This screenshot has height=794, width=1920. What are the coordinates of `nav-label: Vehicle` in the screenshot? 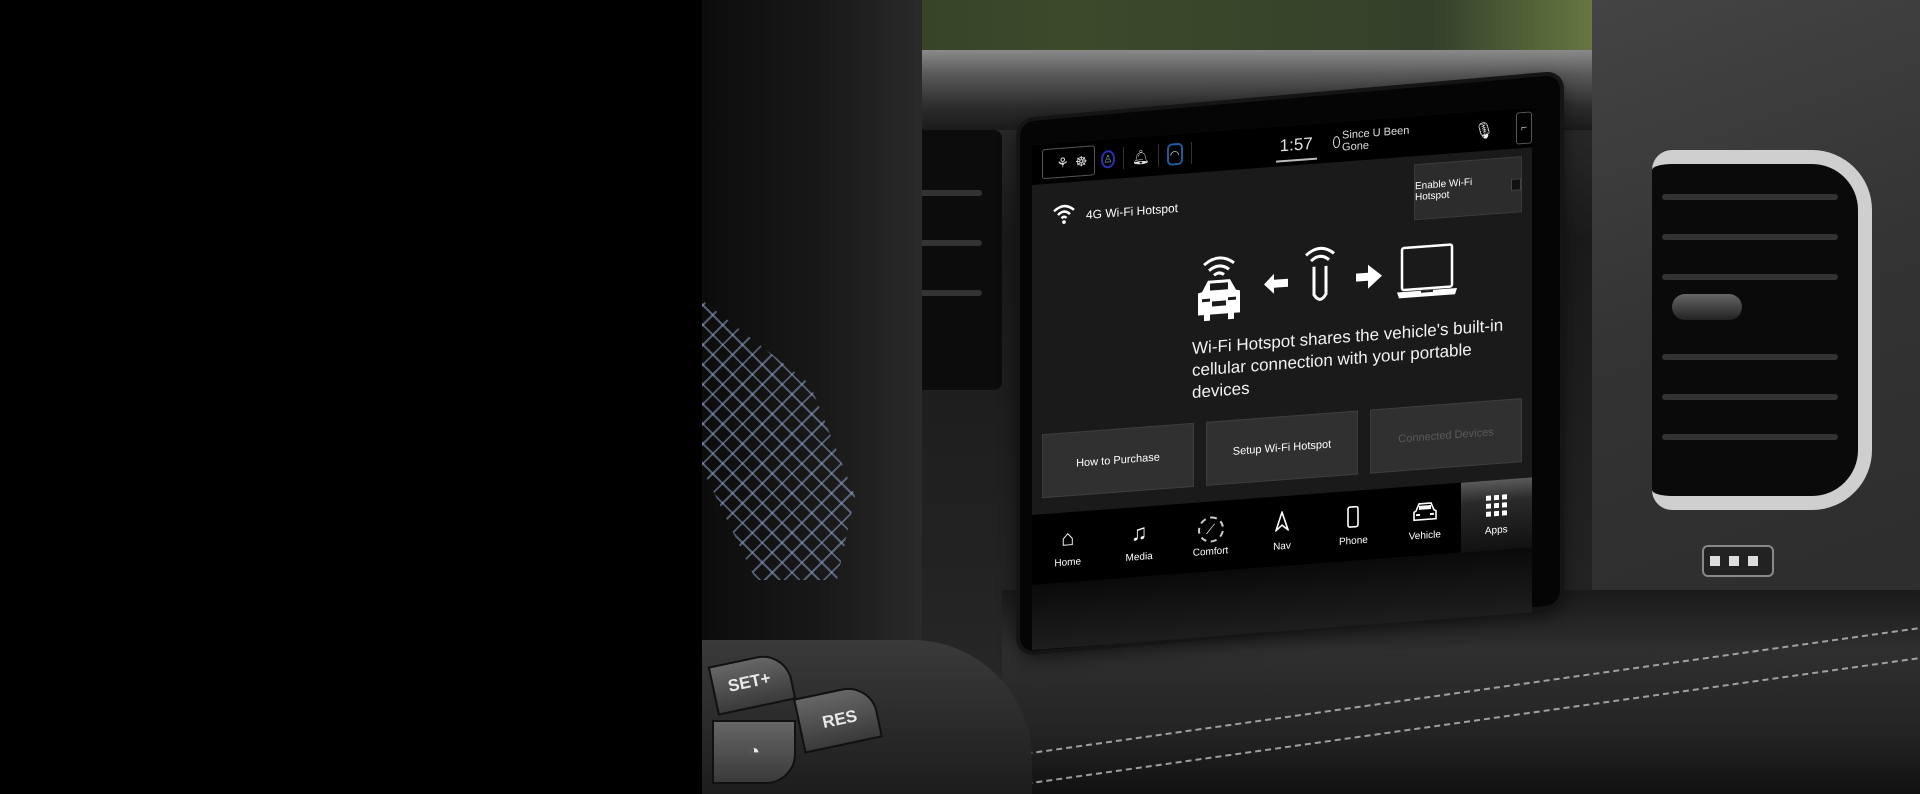 It's located at (1424, 535).